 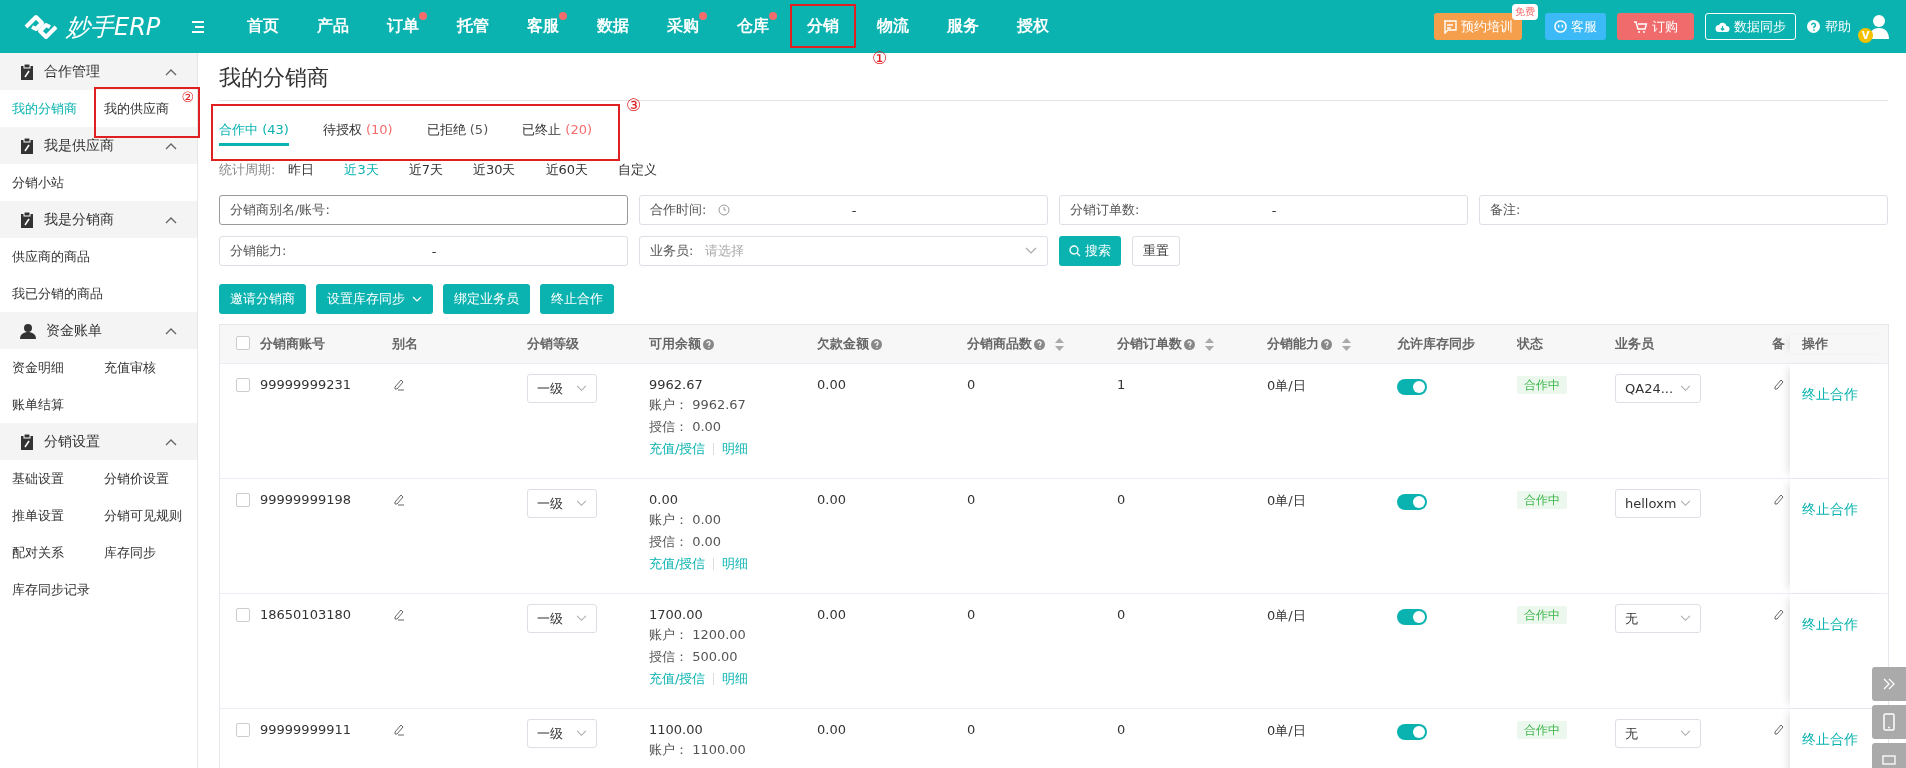 What do you see at coordinates (1889, 684) in the screenshot?
I see `collapse-button` at bounding box center [1889, 684].